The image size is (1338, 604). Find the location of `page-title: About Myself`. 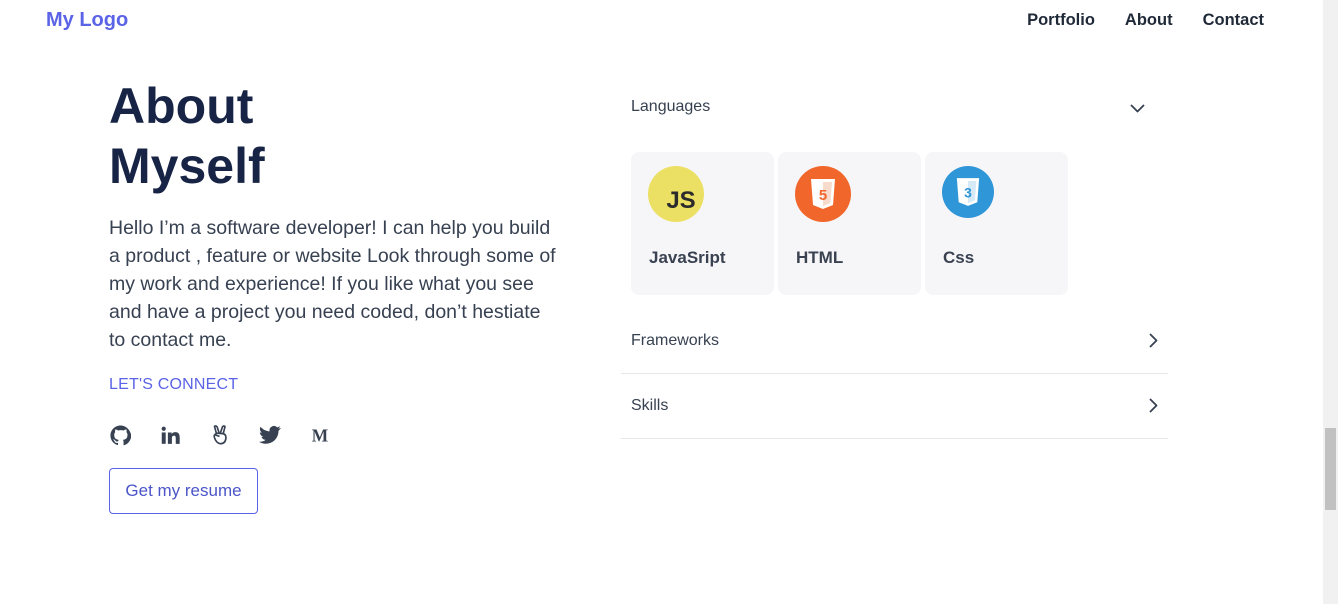

page-title: About Myself is located at coordinates (187, 136).